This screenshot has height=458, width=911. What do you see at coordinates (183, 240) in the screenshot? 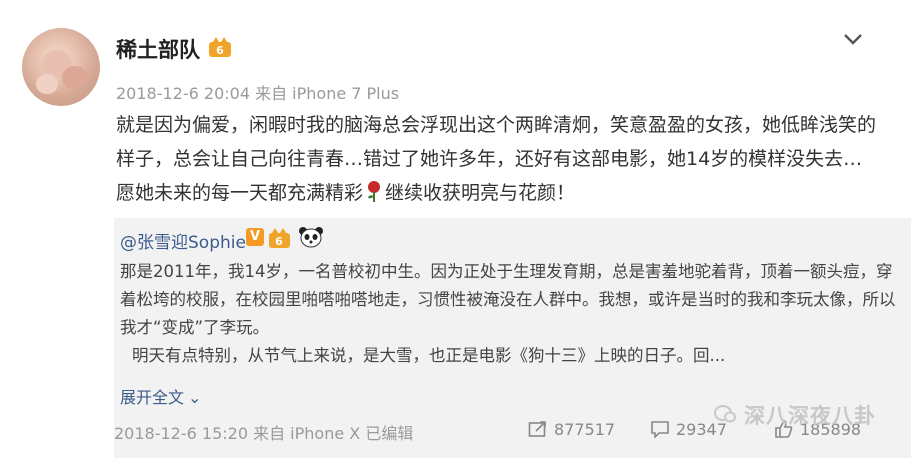
I see `repost-username: @张雪迎Sophie` at bounding box center [183, 240].